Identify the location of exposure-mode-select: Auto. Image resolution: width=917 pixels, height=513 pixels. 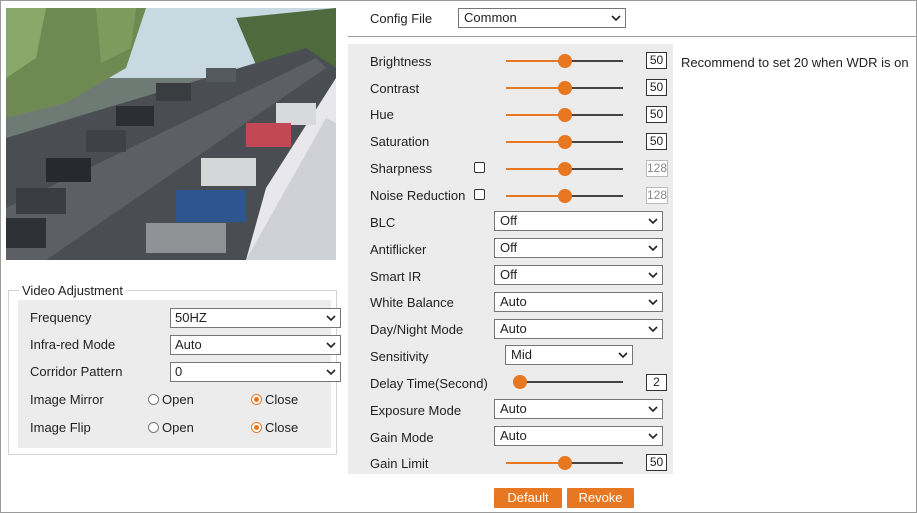
(578, 409).